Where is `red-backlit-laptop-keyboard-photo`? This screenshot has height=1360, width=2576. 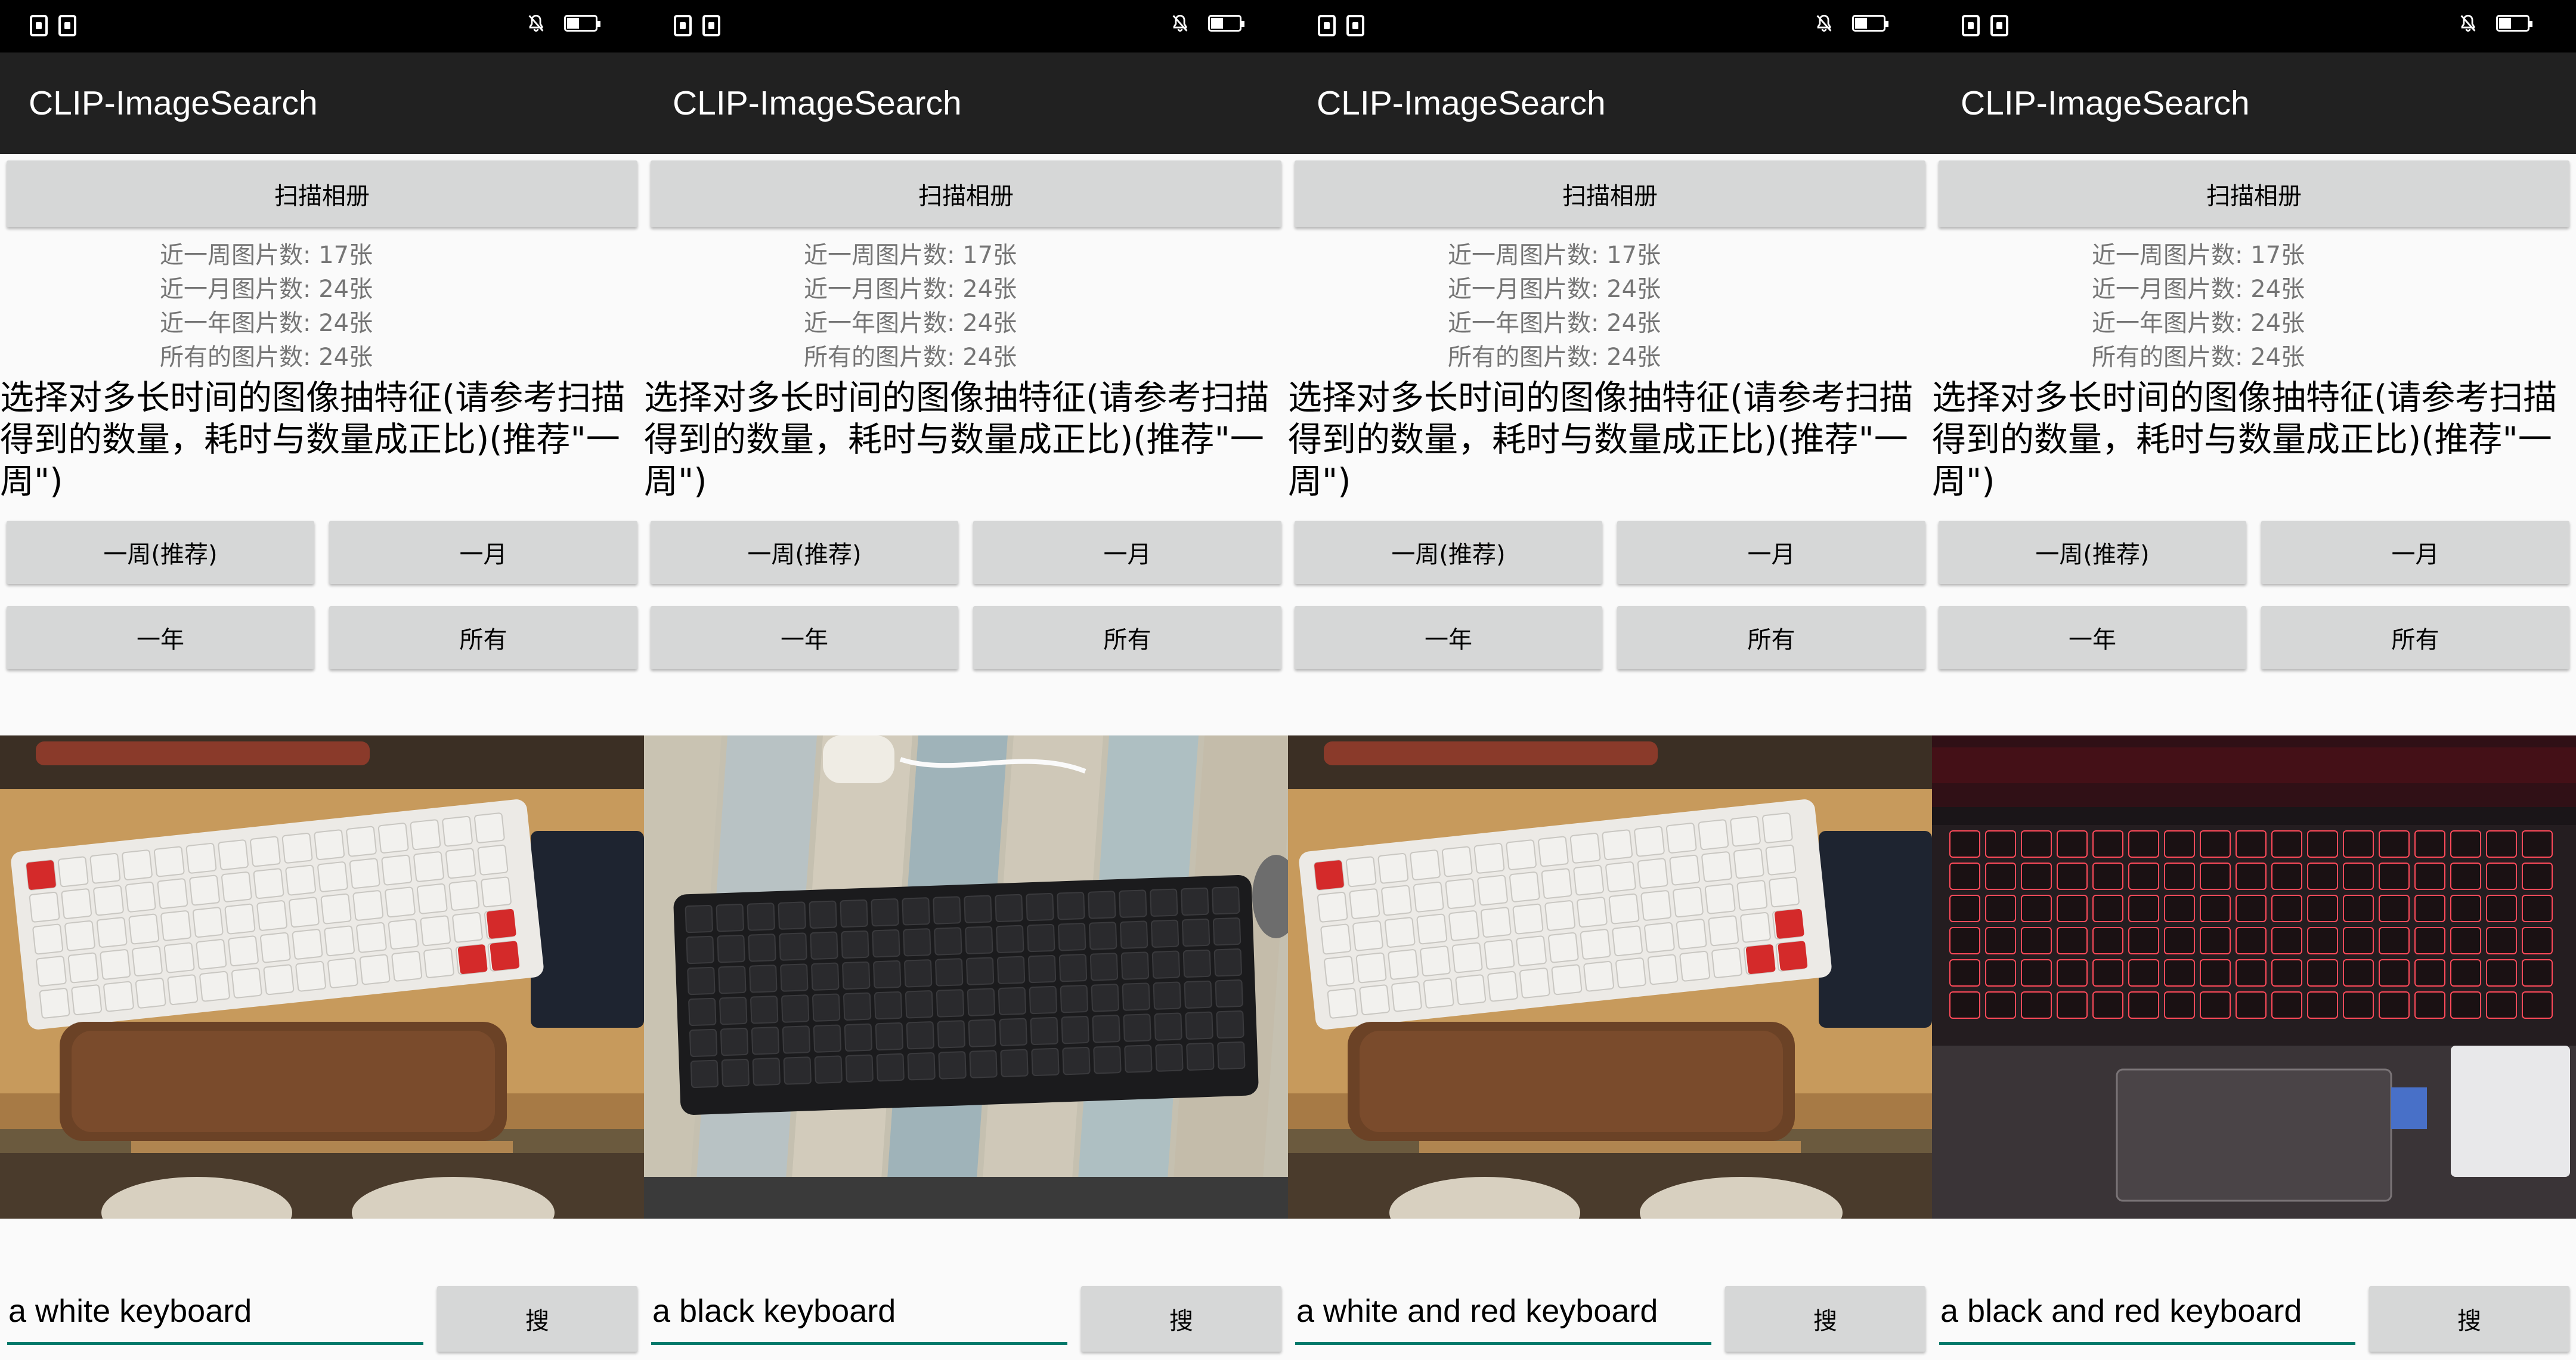 red-backlit-laptop-keyboard-photo is located at coordinates (2254, 977).